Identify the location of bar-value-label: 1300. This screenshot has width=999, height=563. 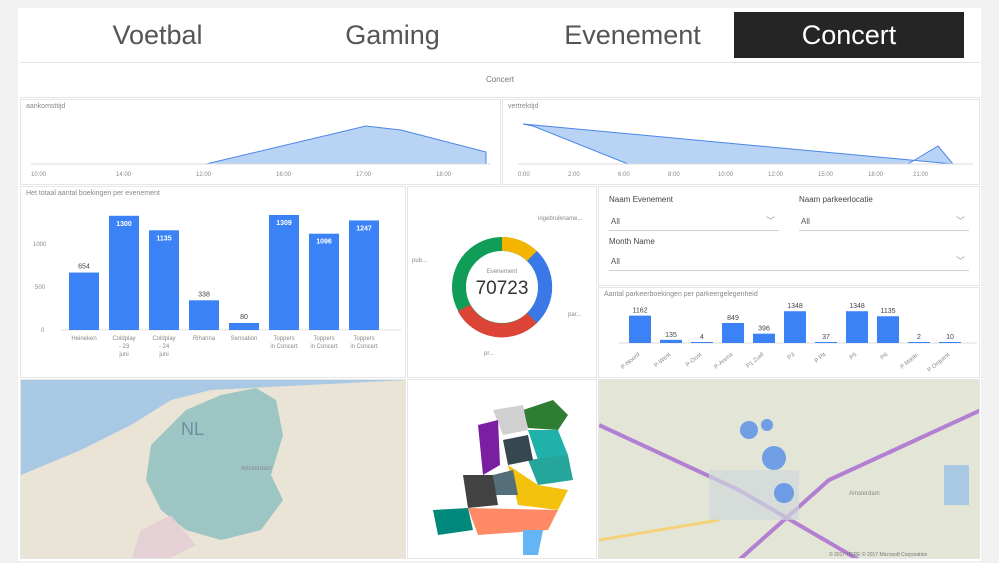
(124, 224).